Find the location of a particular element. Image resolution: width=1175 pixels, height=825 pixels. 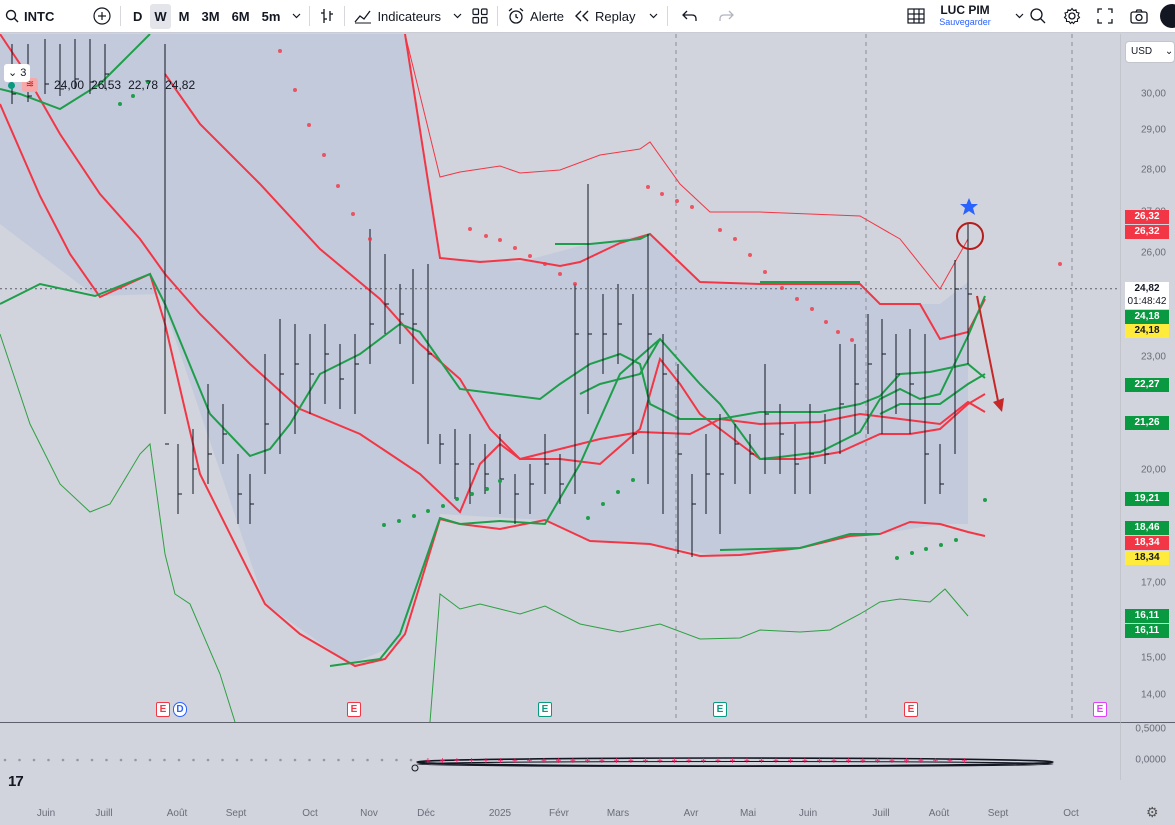

fullscreen-button is located at coordinates (1105, 16).